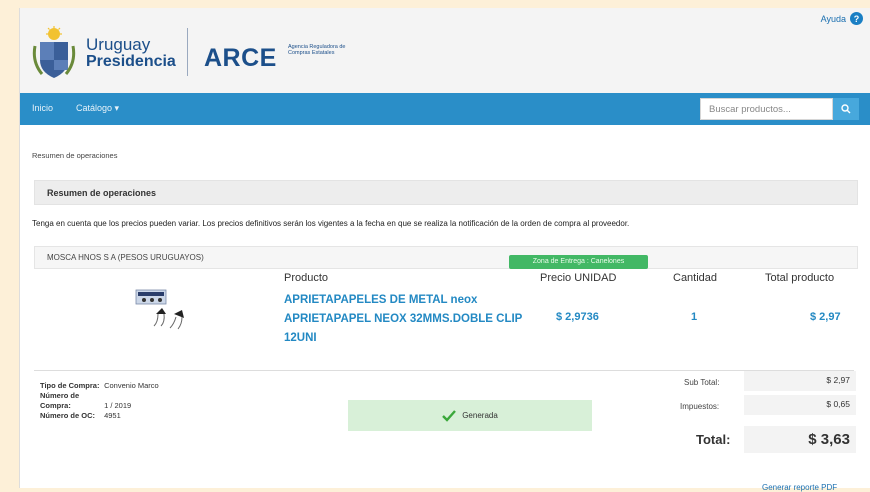 Image resolution: width=870 pixels, height=492 pixels. What do you see at coordinates (42, 108) in the screenshot?
I see `nav-home: Inicio` at bounding box center [42, 108].